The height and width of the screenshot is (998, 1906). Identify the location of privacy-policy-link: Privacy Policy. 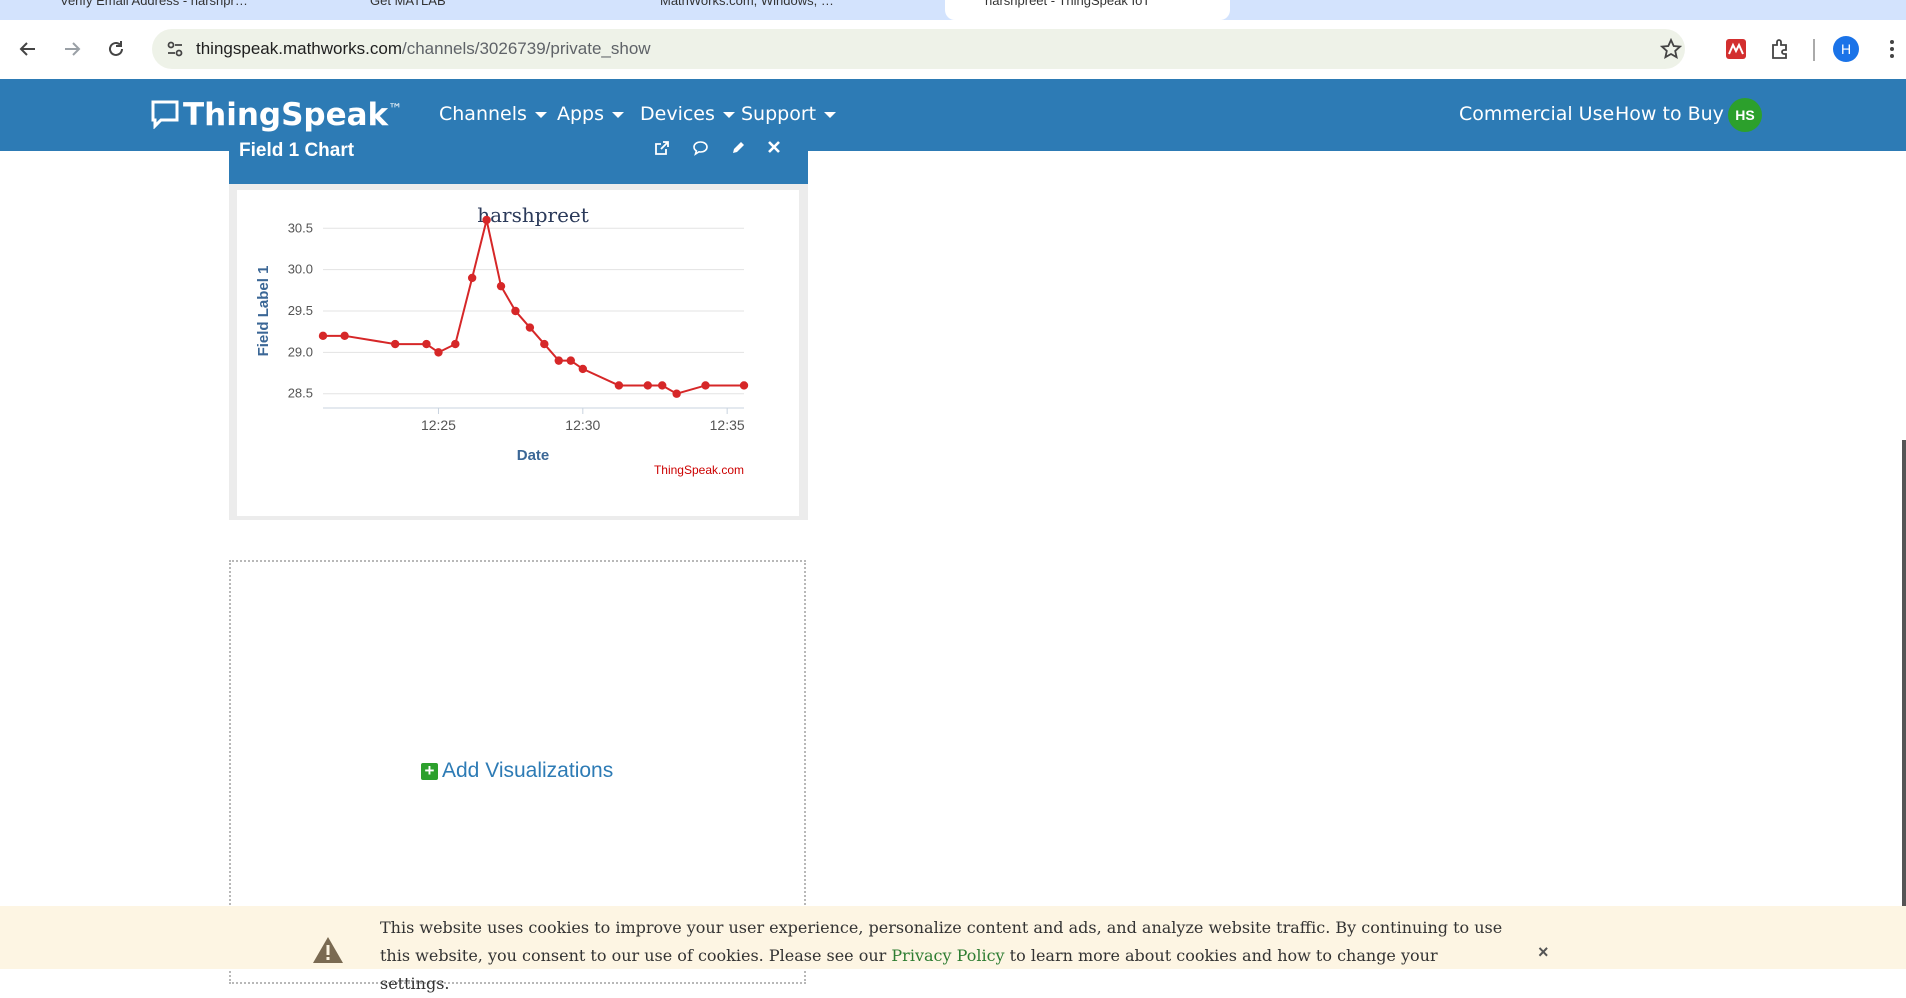
(947, 955).